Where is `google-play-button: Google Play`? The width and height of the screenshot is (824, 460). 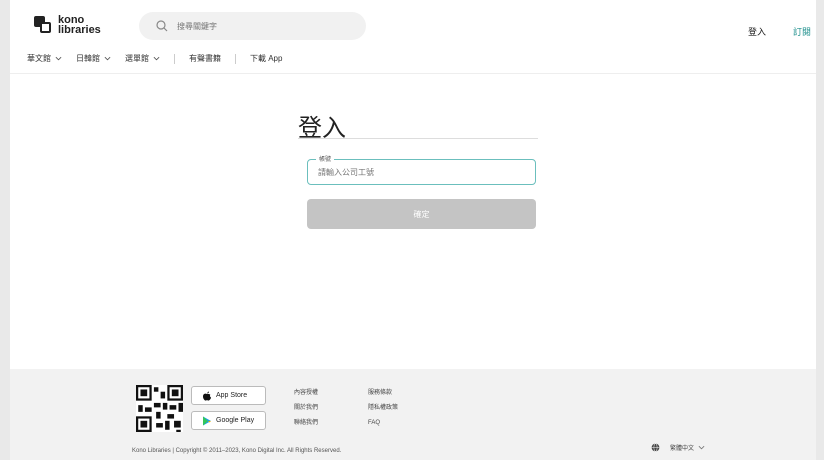 google-play-button: Google Play is located at coordinates (228, 420).